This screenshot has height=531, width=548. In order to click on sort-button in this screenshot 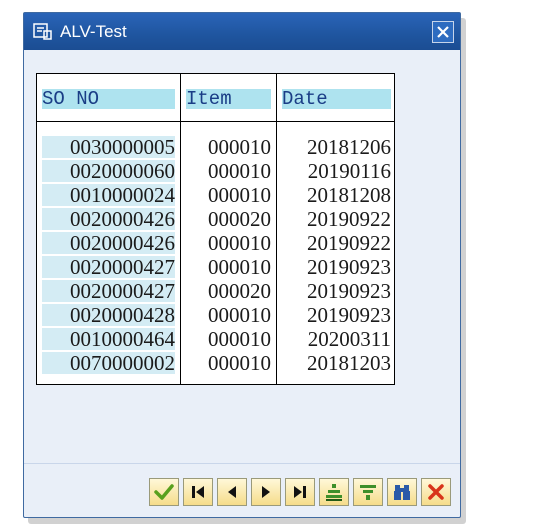, I will do `click(334, 492)`.